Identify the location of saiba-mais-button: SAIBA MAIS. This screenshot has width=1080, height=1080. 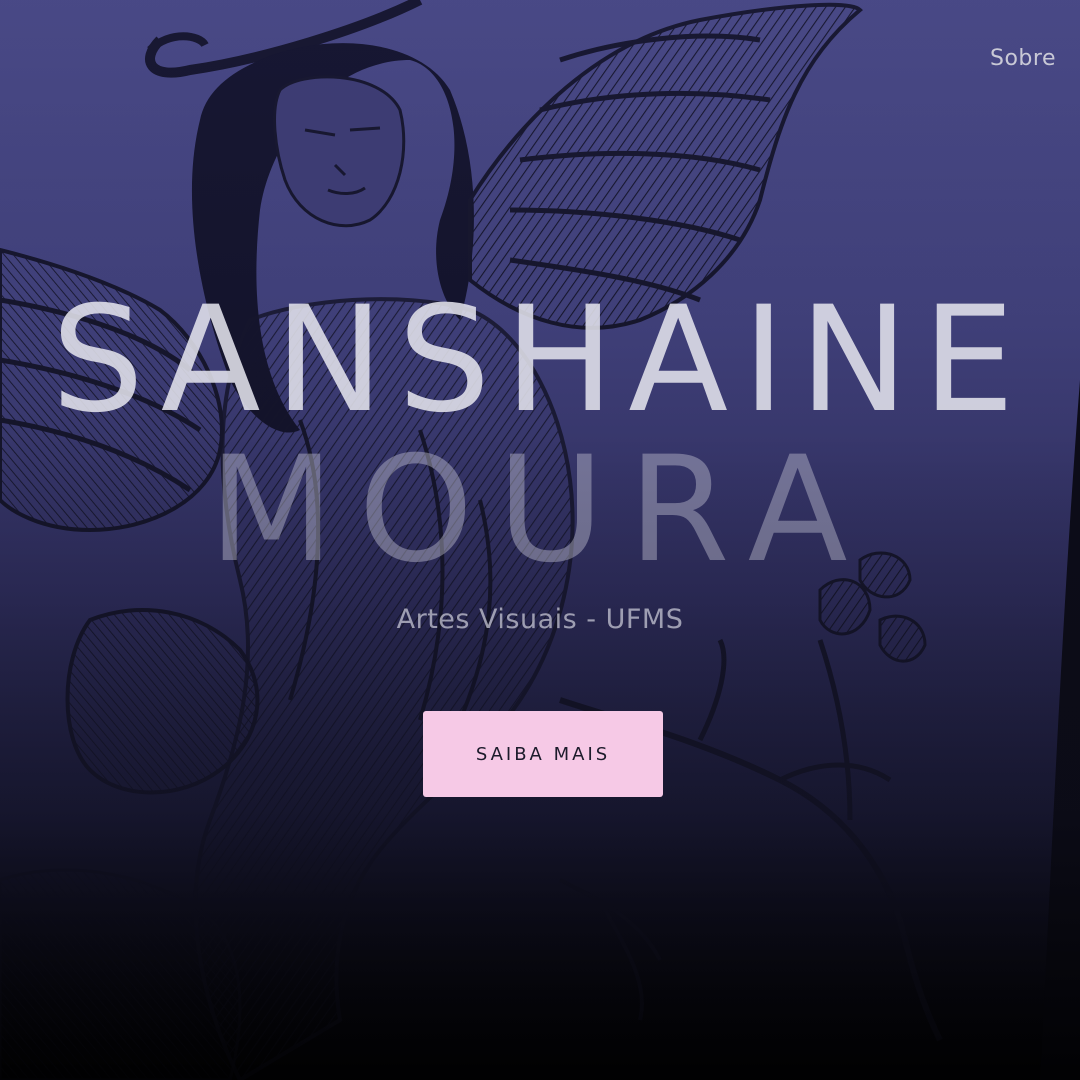
(543, 754).